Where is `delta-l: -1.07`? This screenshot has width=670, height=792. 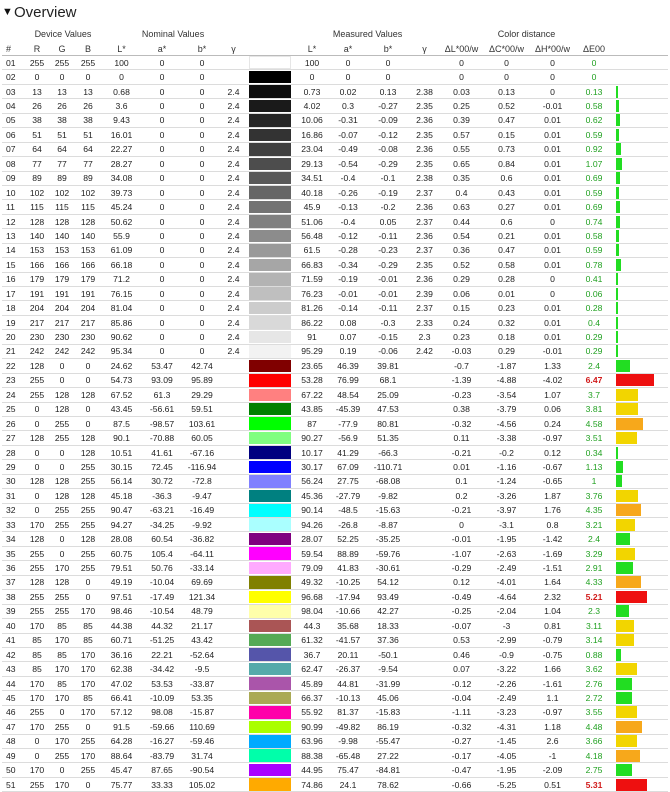
delta-l: -1.07 is located at coordinates (462, 554).